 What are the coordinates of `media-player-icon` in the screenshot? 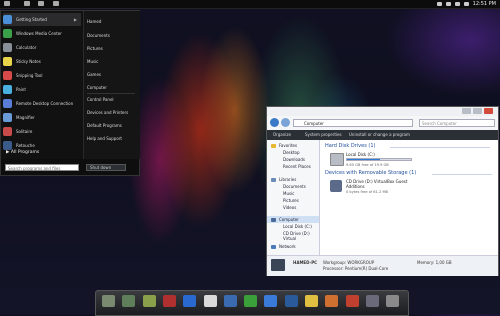 It's located at (251, 301).